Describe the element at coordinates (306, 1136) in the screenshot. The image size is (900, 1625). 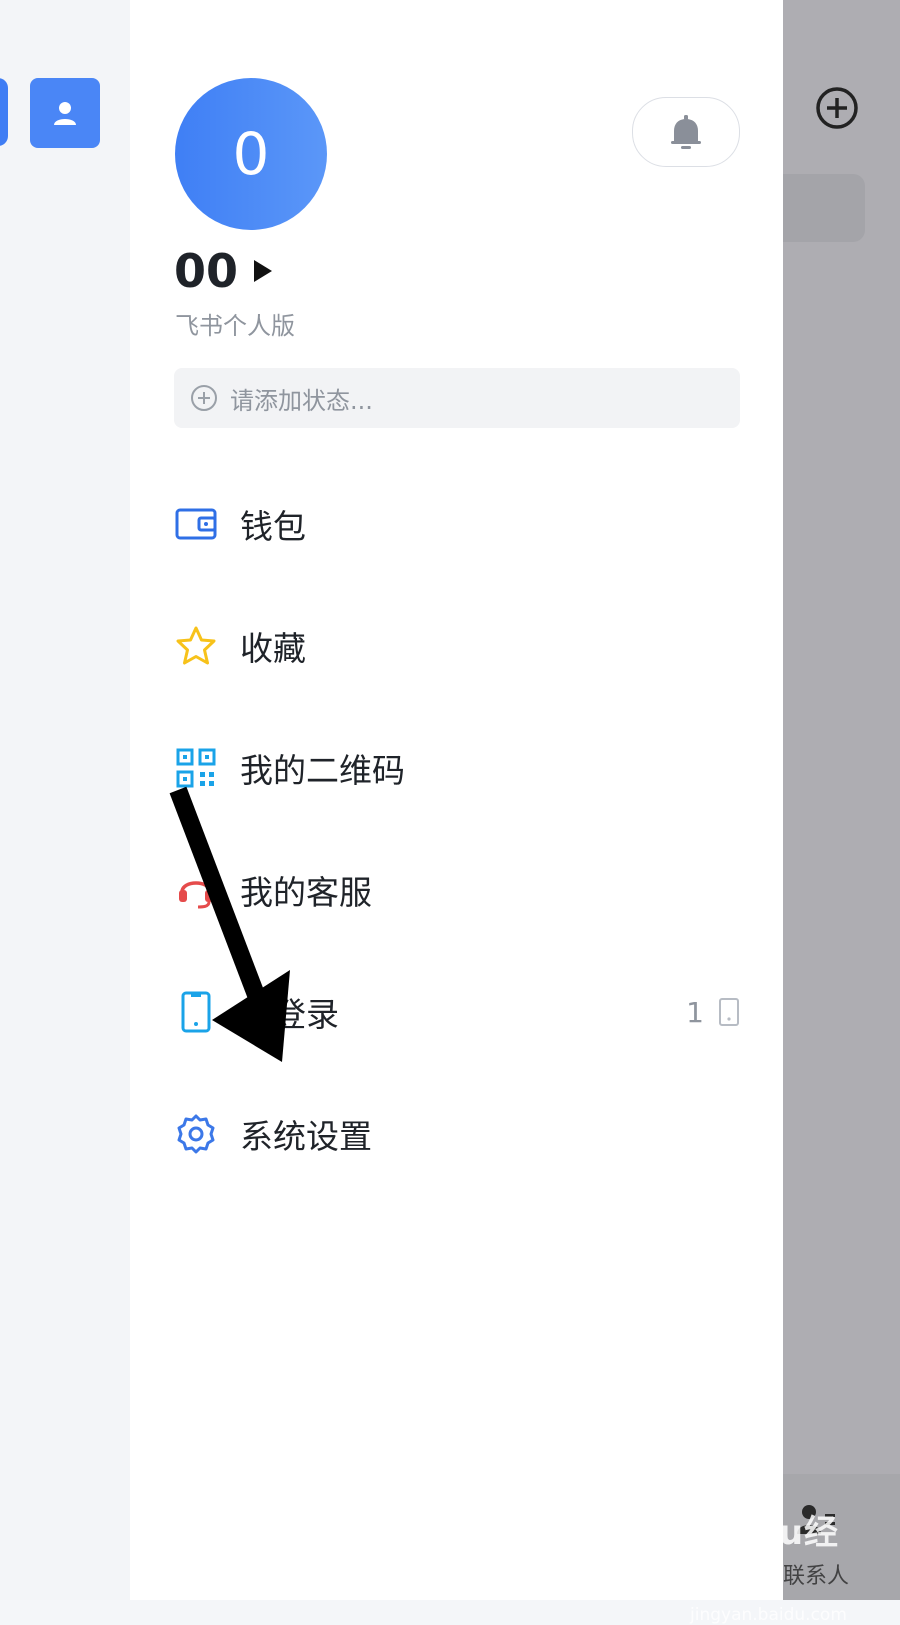
I see `menu-item-label: 系统设置` at that location.